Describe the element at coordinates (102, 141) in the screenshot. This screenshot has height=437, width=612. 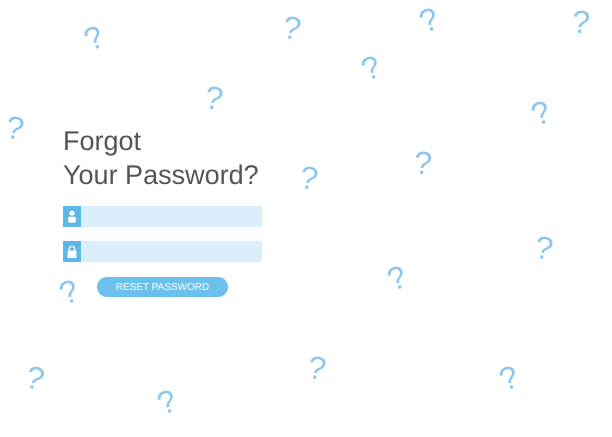
I see `page-title: Forgot` at that location.